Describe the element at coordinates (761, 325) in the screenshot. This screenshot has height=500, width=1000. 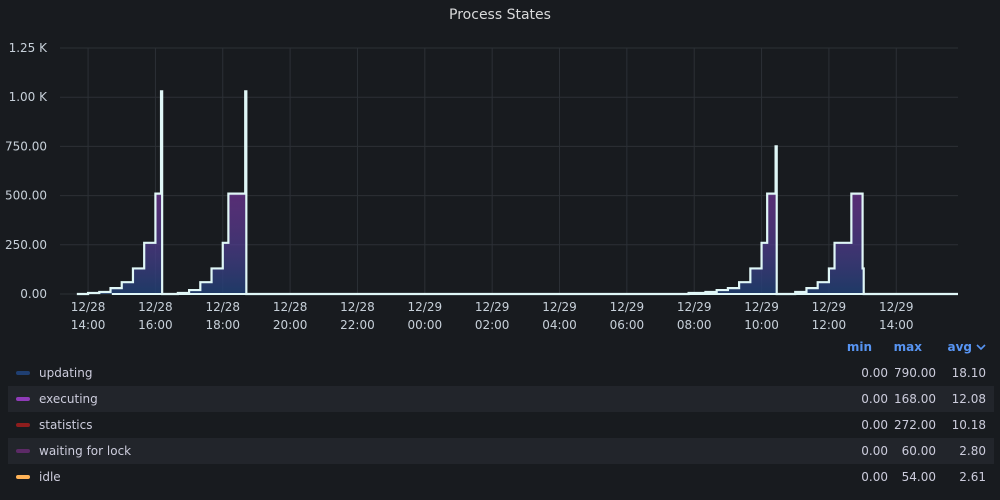
I see `x-tick-time: 10:00` at that location.